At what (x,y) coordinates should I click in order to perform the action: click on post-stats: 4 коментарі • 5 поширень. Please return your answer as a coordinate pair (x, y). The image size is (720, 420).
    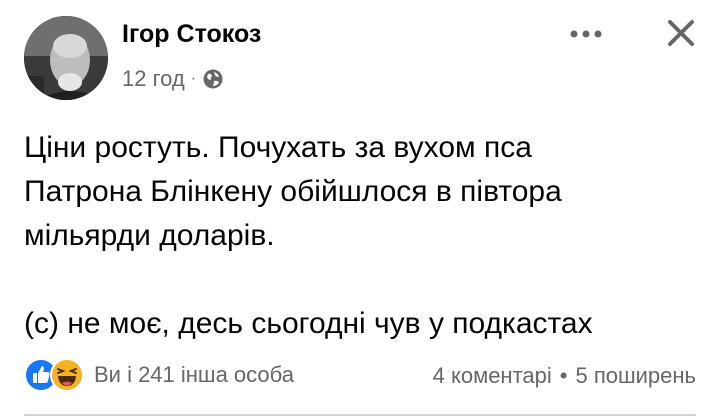
    Looking at the image, I should click on (564, 376).